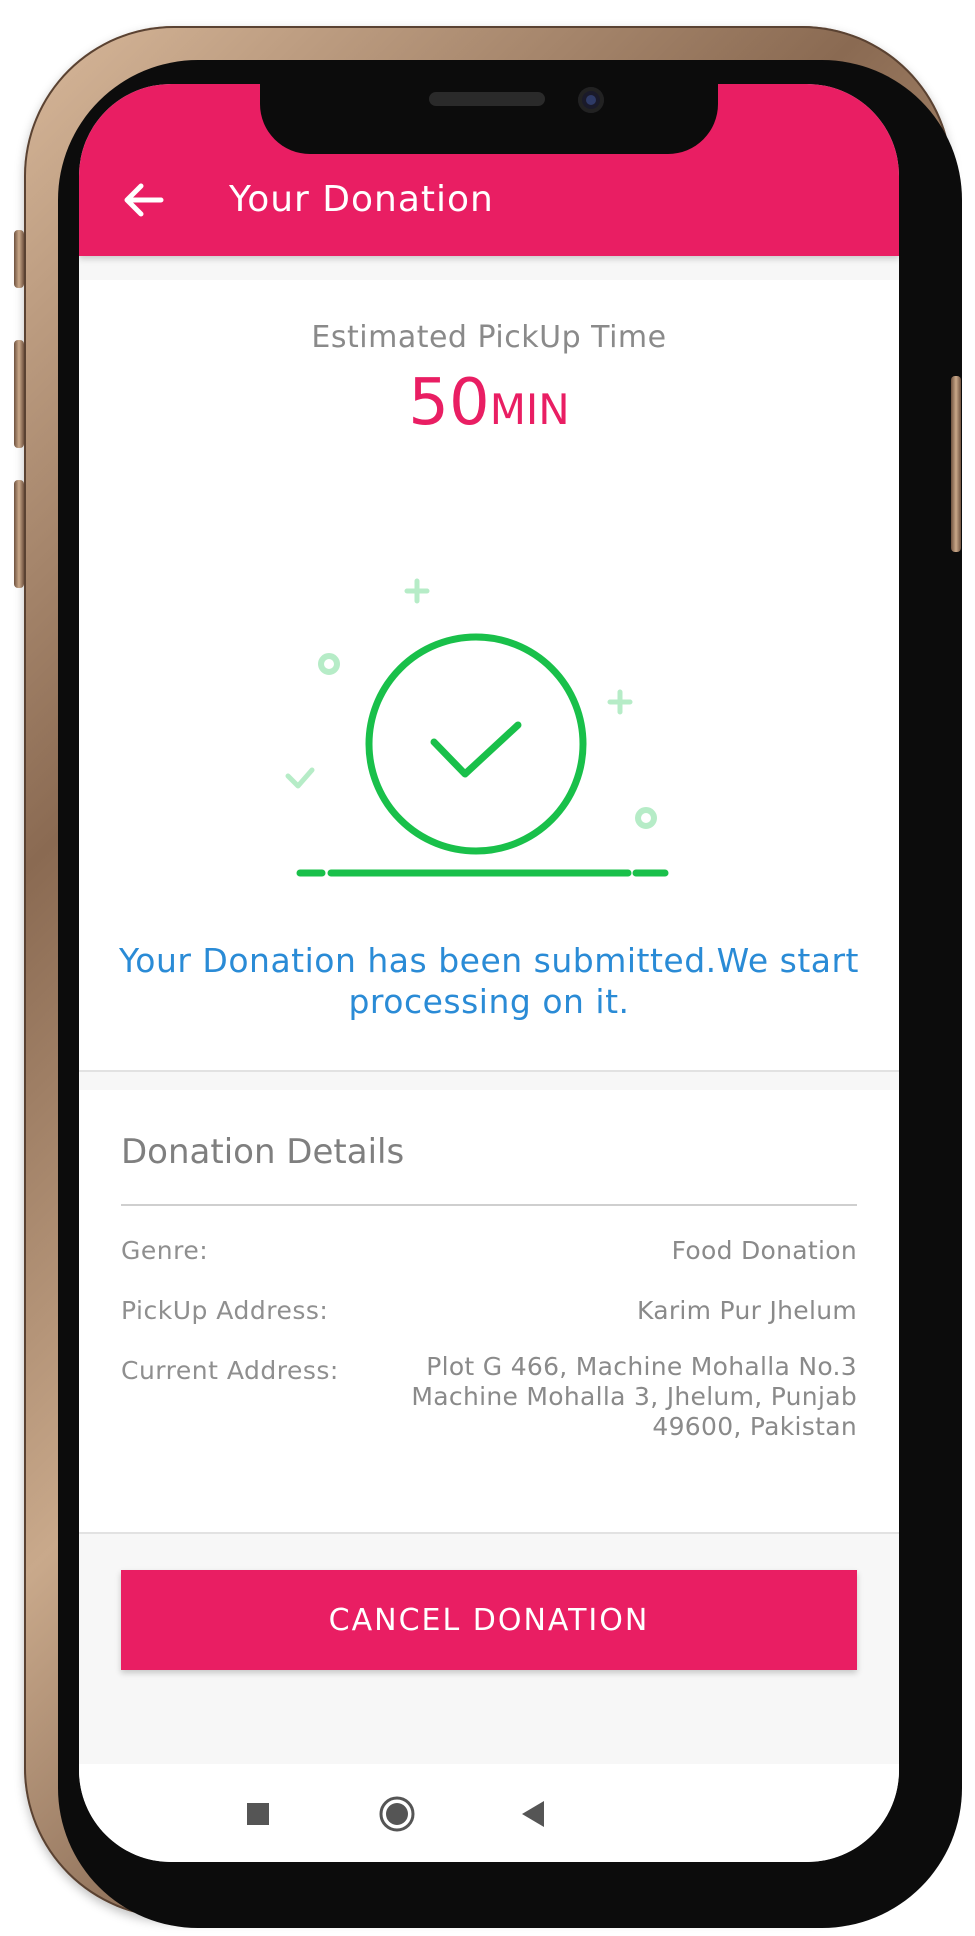 This screenshot has height=1936, width=975. Describe the element at coordinates (634, 1396) in the screenshot. I see `address-line: Machine Mohalla 3, Jhelum, Punjab` at that location.